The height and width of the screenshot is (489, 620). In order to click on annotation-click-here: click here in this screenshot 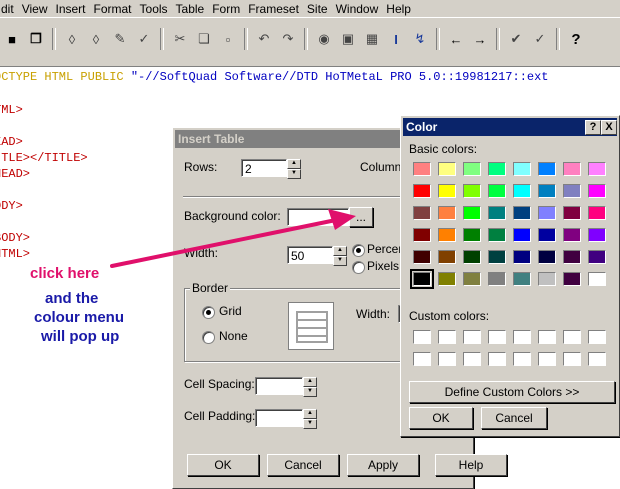, I will do `click(65, 273)`.